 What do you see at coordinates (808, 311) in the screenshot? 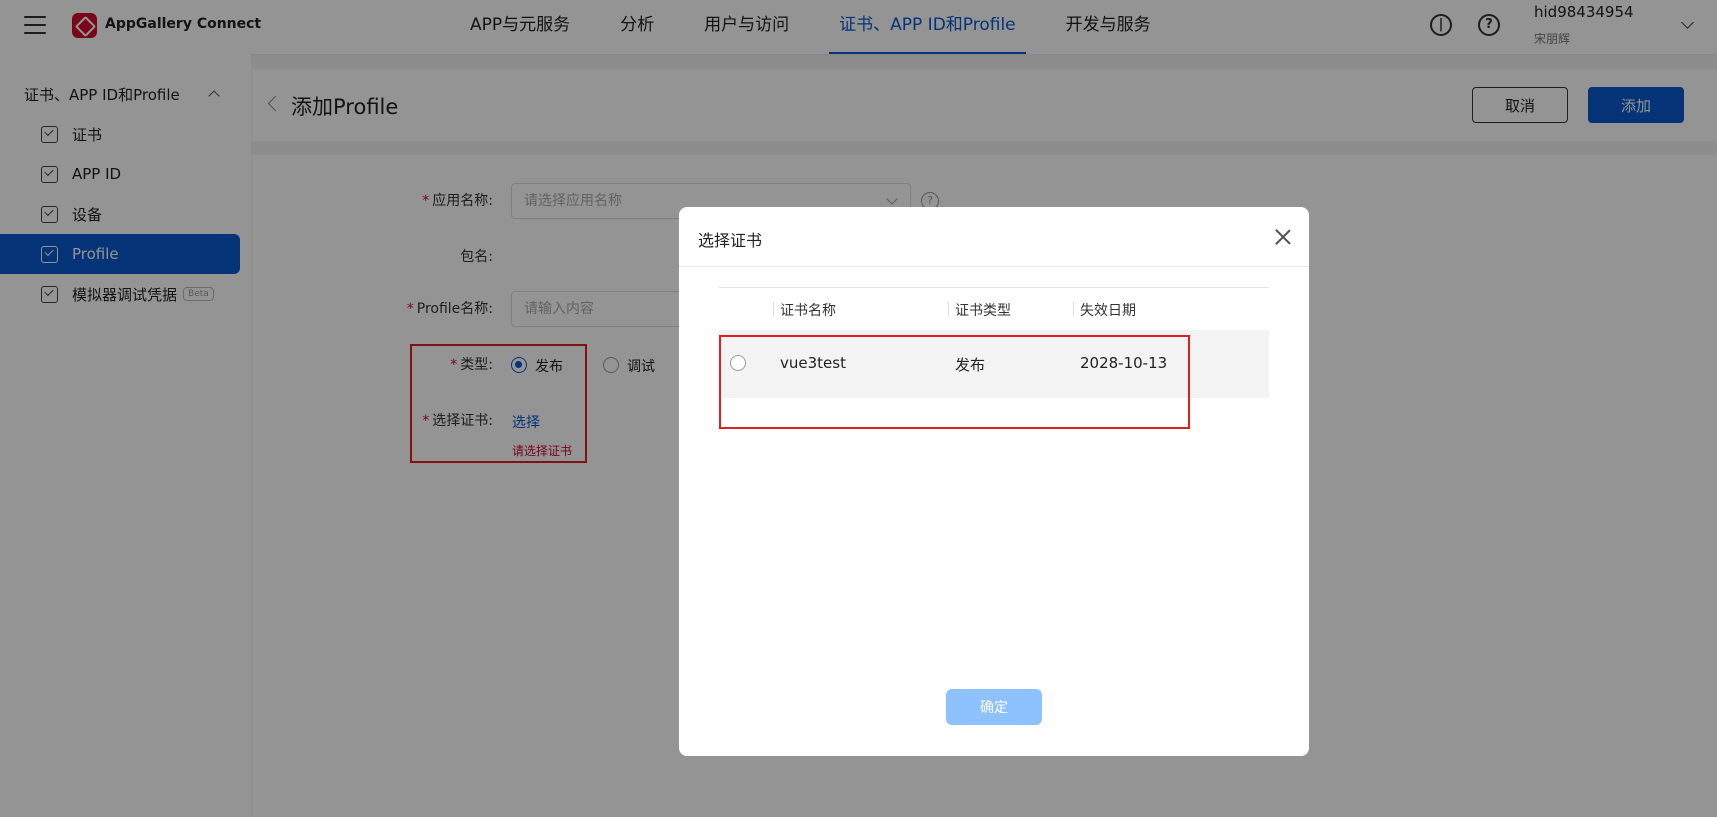
I see `column-header-cert-name: 证书名称` at bounding box center [808, 311].